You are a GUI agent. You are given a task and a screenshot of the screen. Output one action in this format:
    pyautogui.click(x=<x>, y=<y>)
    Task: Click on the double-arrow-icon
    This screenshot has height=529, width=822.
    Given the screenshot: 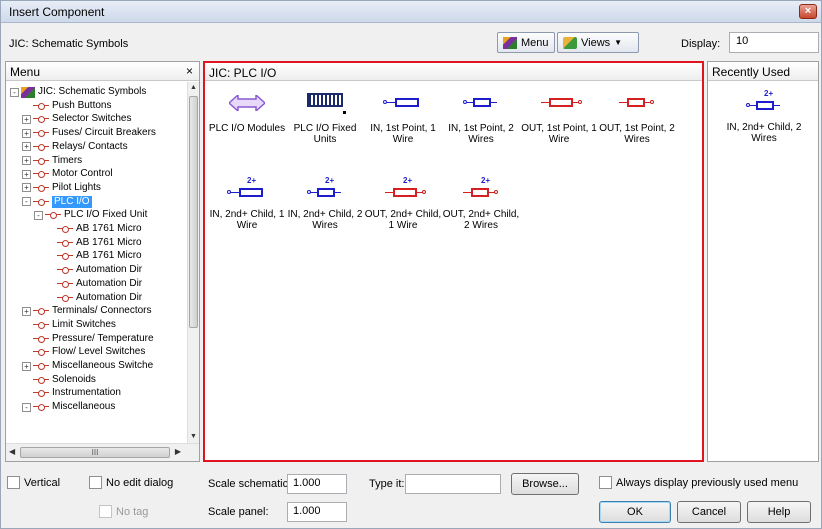 What is the action you would take?
    pyautogui.click(x=247, y=103)
    